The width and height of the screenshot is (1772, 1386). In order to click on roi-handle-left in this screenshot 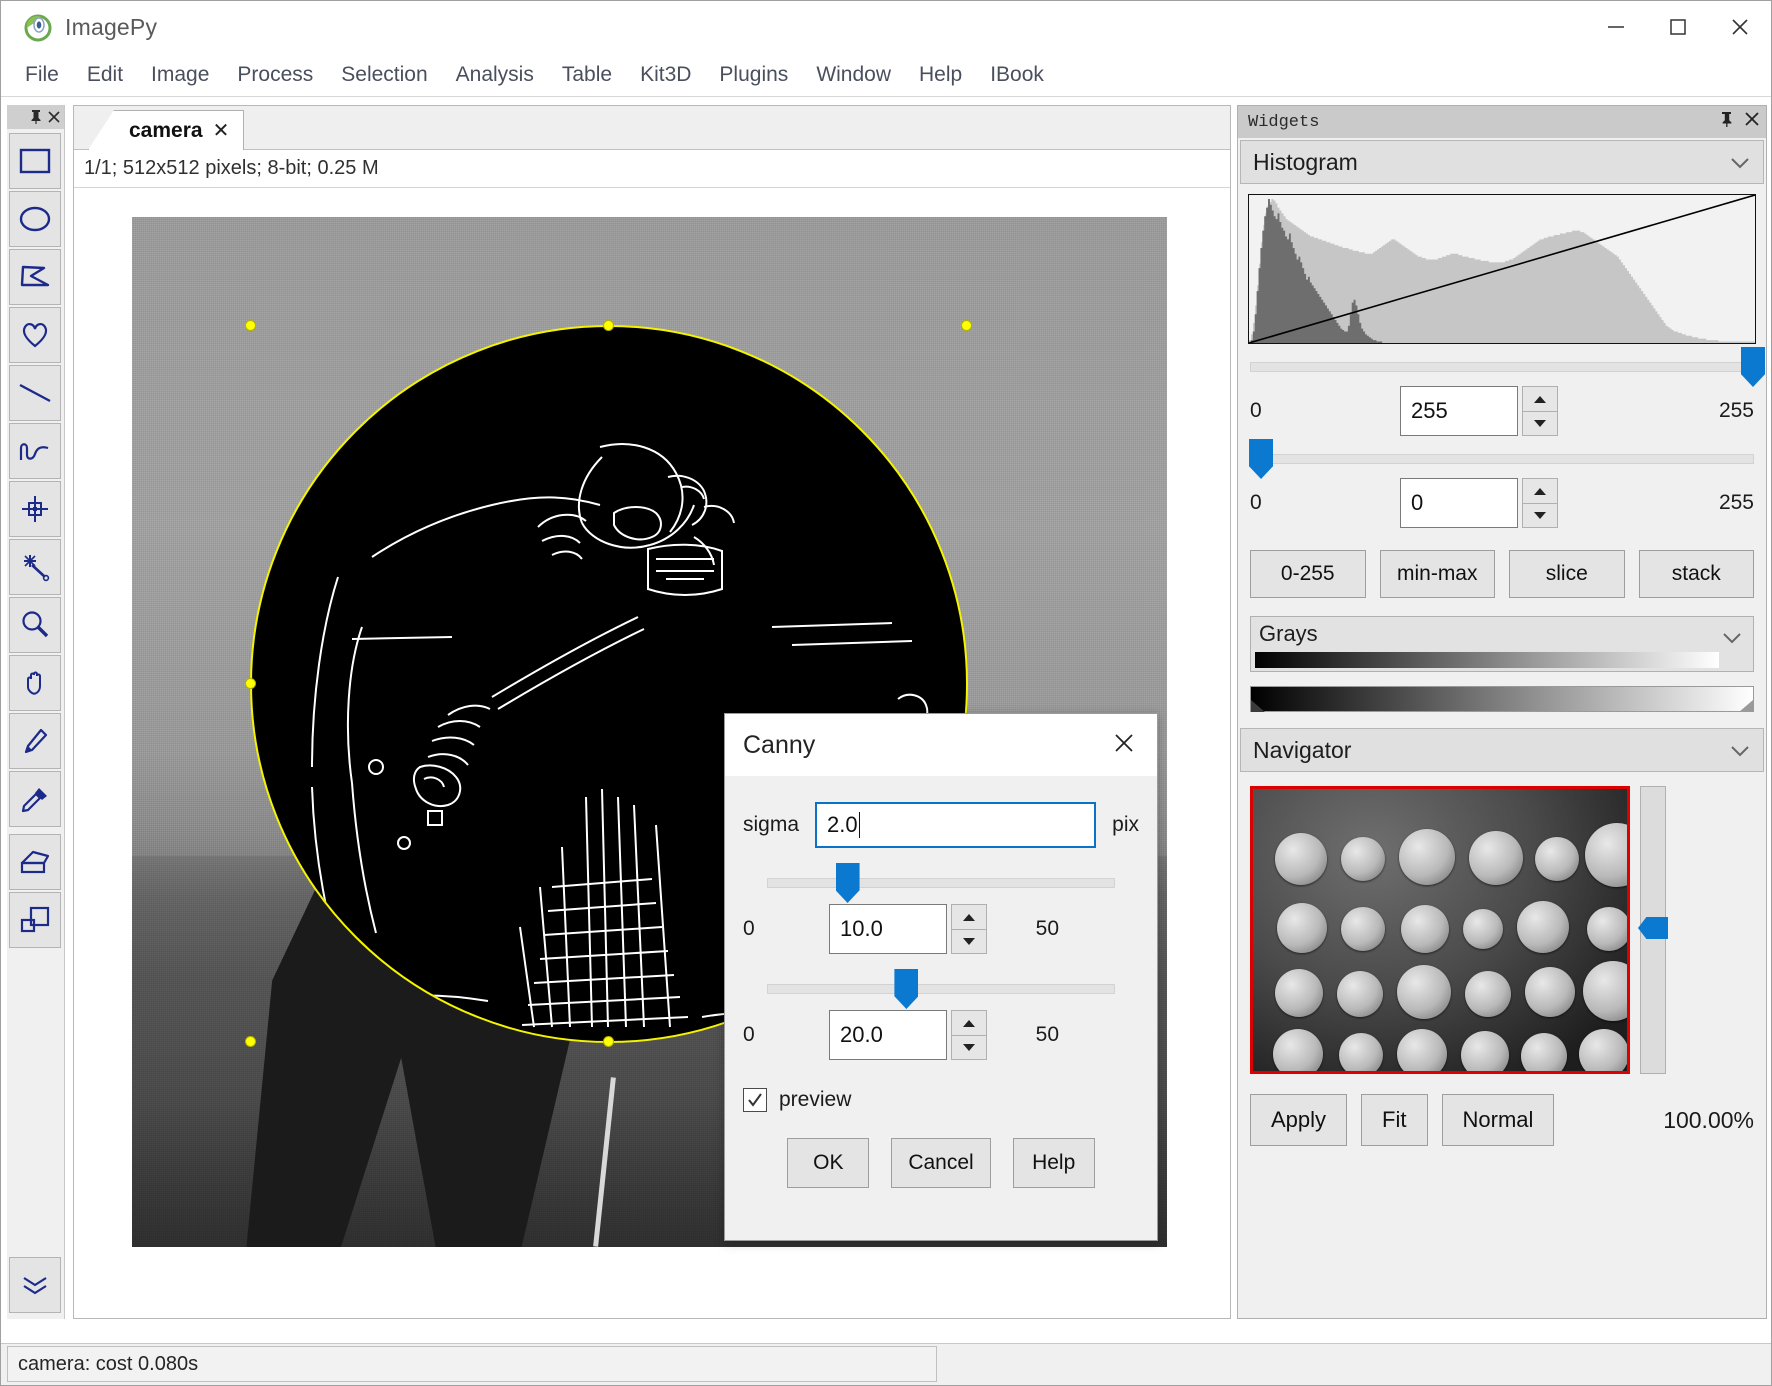, I will do `click(250, 683)`.